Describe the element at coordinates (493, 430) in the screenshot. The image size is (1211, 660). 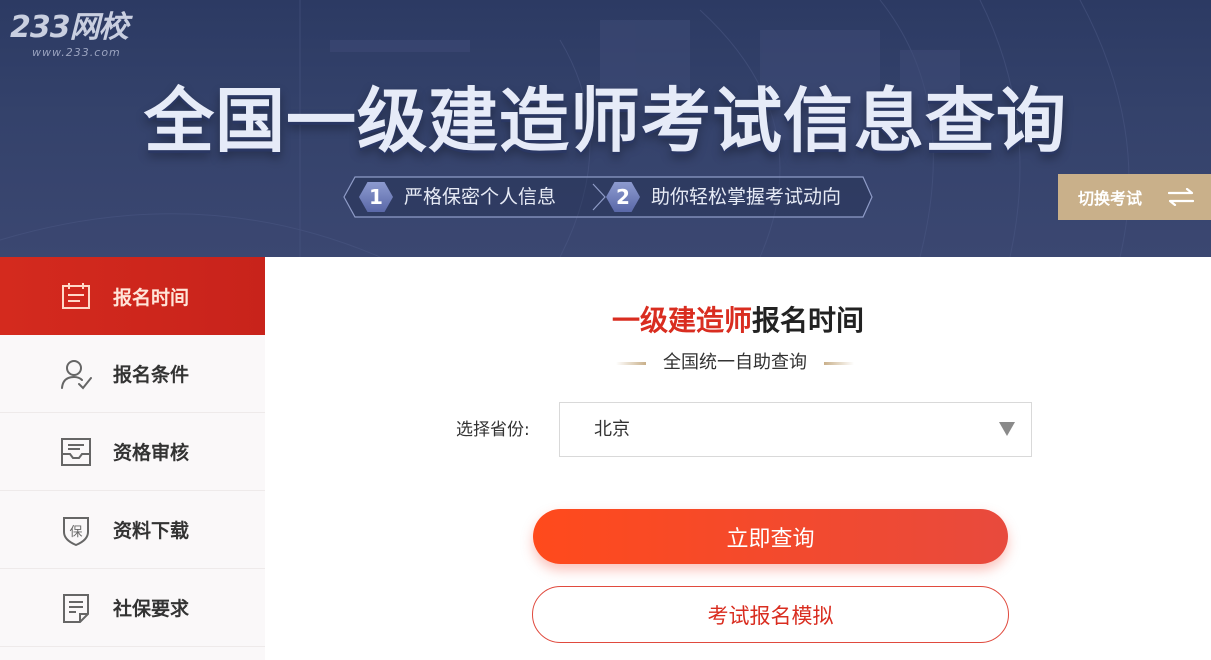
I see `province-label: 选择省份:` at that location.